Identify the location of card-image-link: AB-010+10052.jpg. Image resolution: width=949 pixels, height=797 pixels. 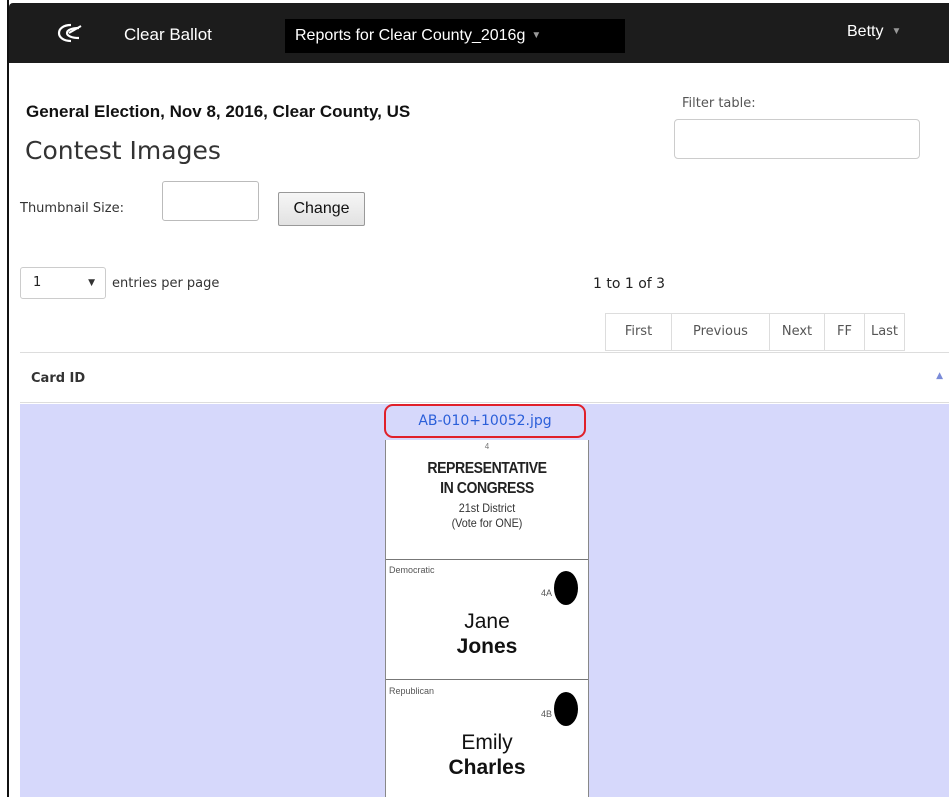
(485, 421).